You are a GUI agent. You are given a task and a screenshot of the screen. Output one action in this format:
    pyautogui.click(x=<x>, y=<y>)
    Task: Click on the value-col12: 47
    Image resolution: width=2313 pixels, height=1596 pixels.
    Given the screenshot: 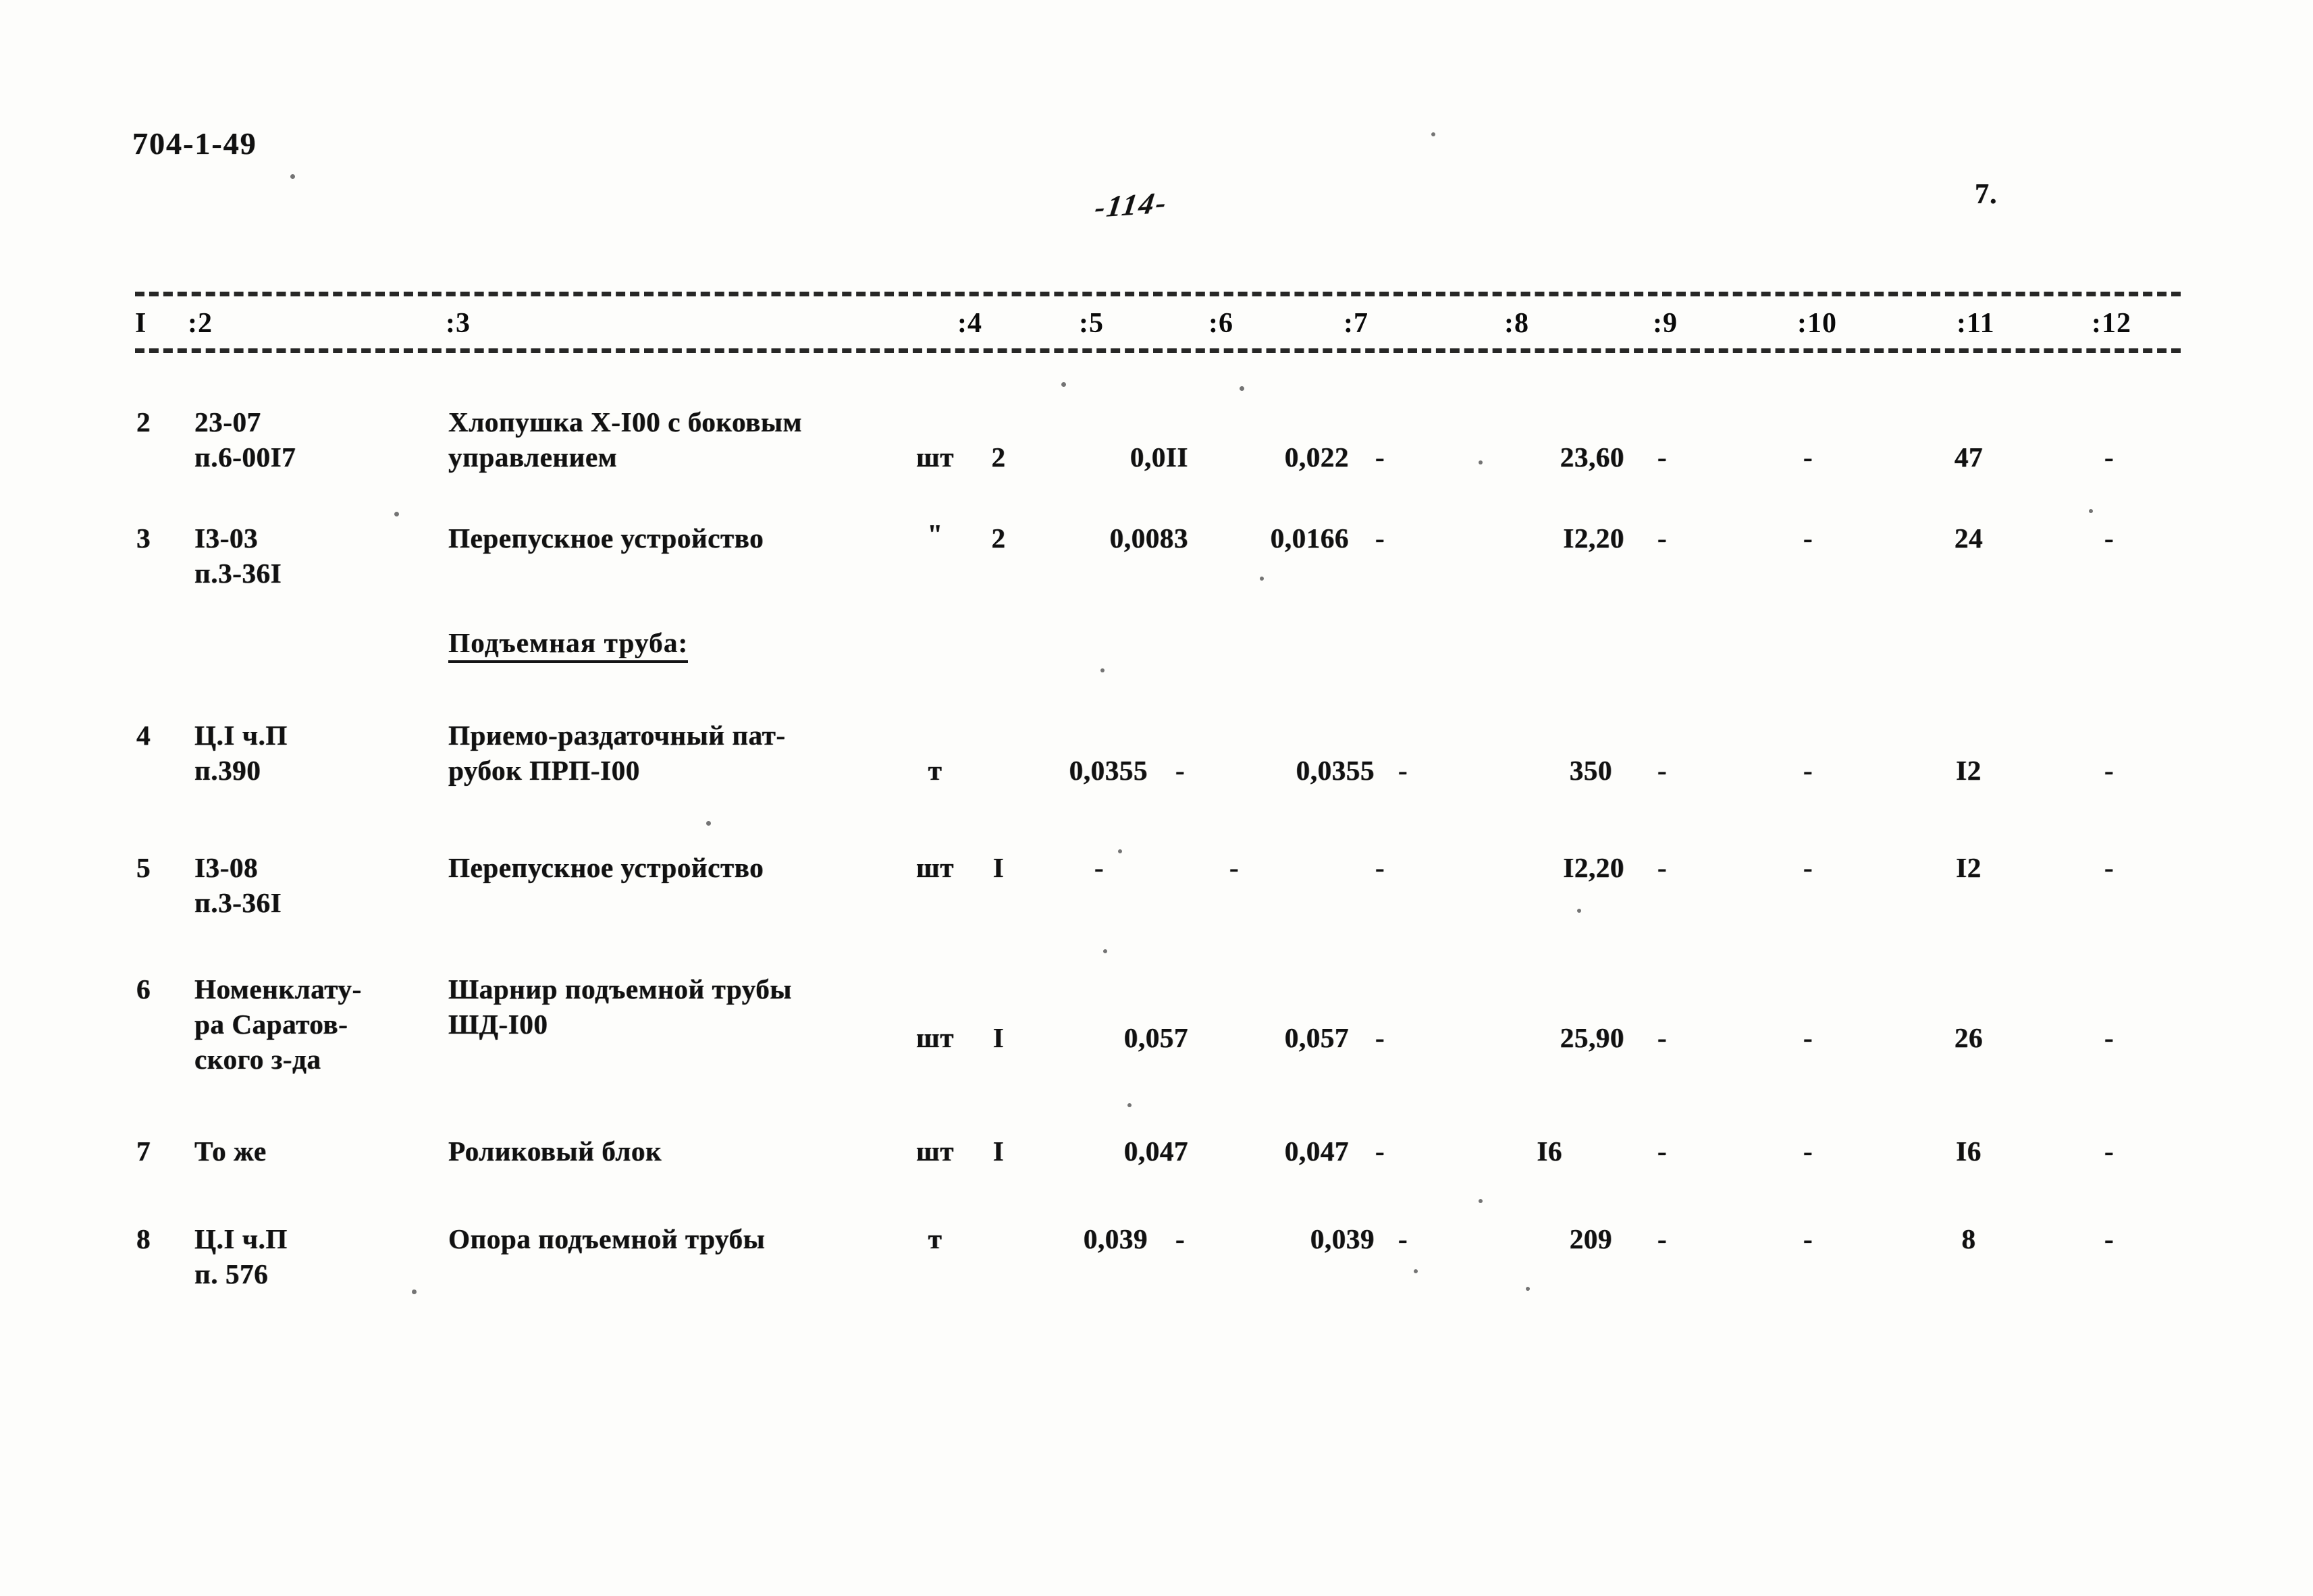 What is the action you would take?
    pyautogui.click(x=1969, y=457)
    